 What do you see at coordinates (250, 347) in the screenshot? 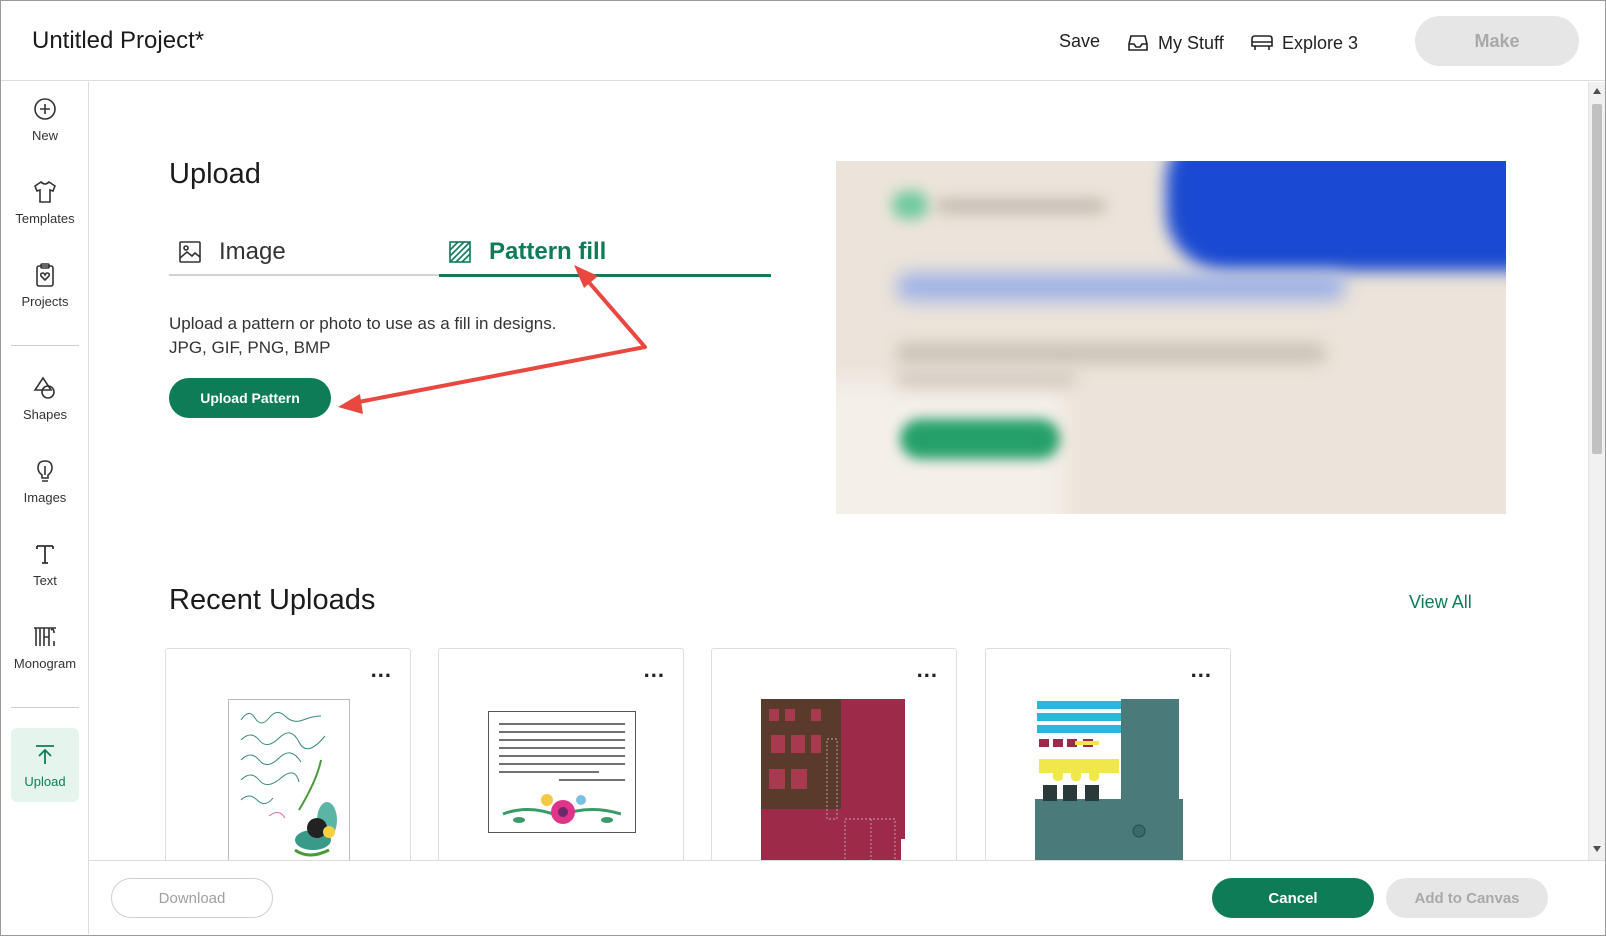
I see `supported-formats: JPG, GIF, PNG, BMP` at bounding box center [250, 347].